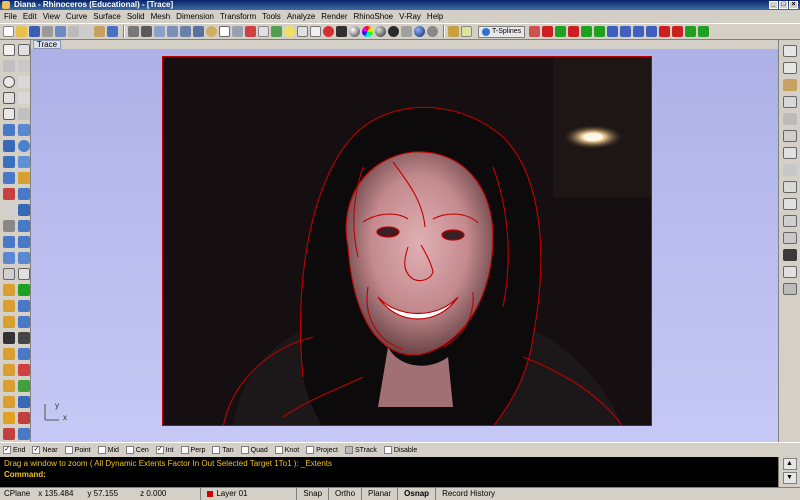 The image size is (800, 500). What do you see at coordinates (704, 31) in the screenshot?
I see `push-green-updown-icon` at bounding box center [704, 31].